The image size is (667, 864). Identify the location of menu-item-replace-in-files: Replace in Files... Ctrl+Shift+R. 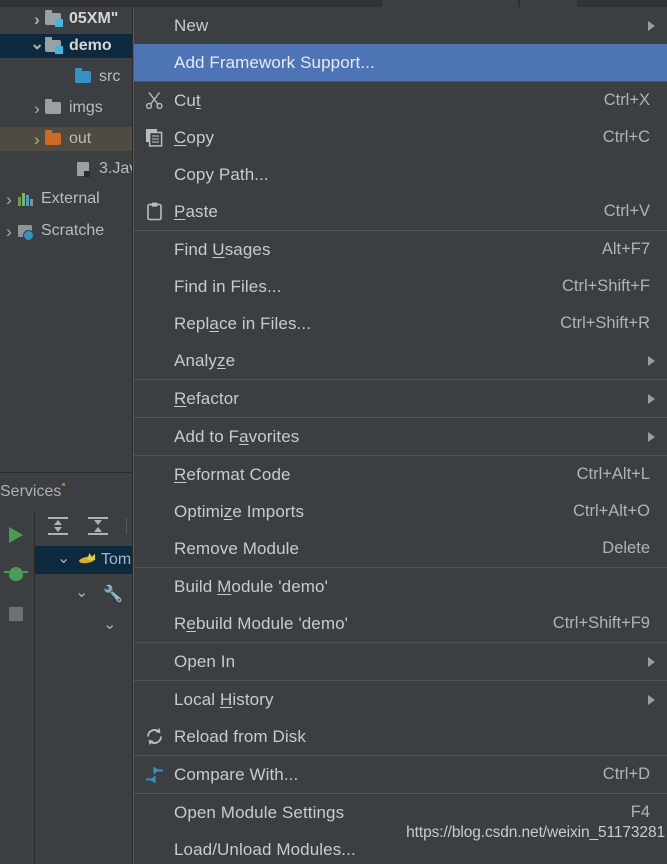
(400, 323).